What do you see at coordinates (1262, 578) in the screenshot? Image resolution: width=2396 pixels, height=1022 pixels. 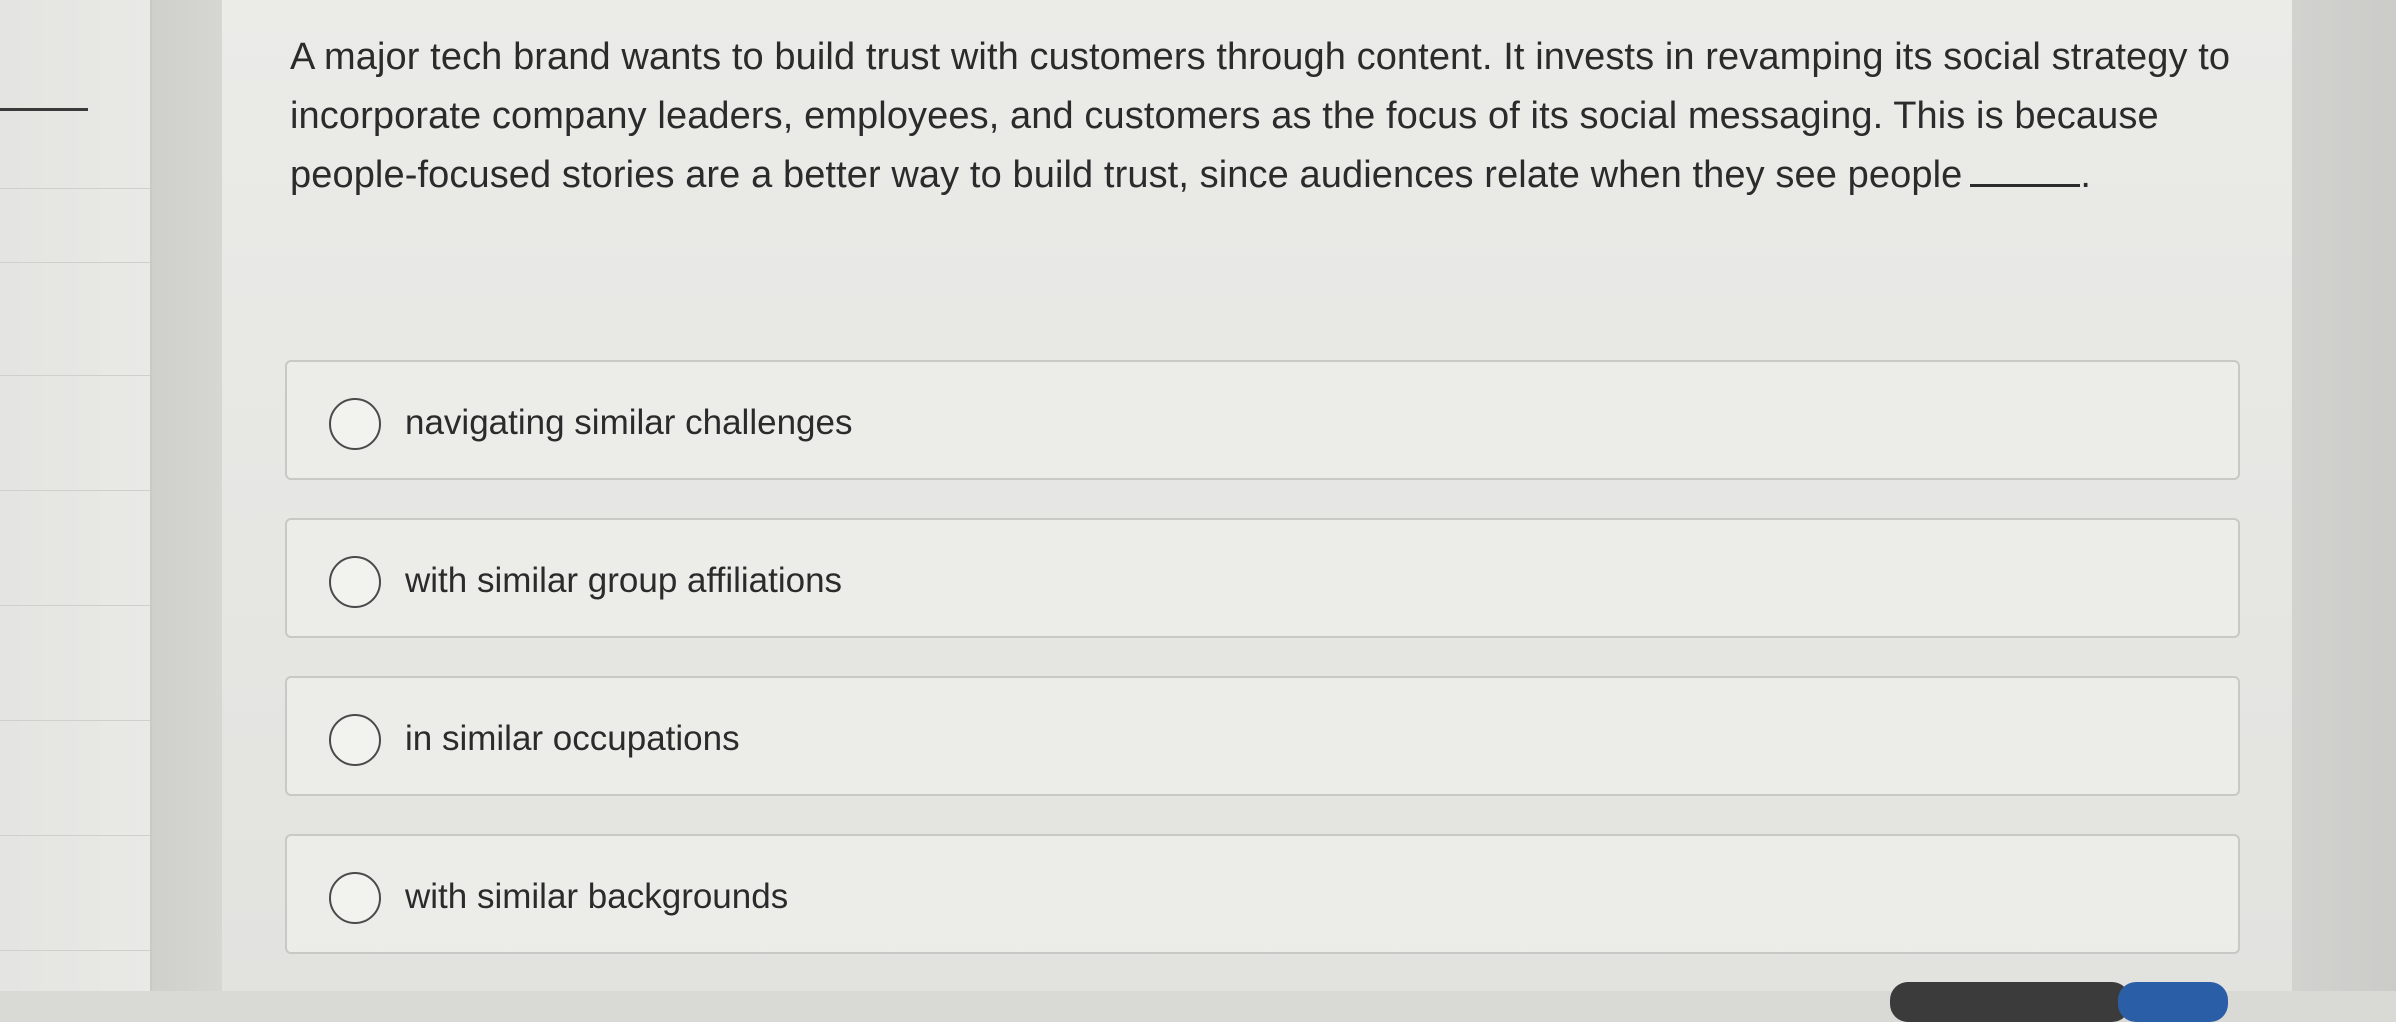 I see `answer-option-2: with similar group affiliations` at bounding box center [1262, 578].